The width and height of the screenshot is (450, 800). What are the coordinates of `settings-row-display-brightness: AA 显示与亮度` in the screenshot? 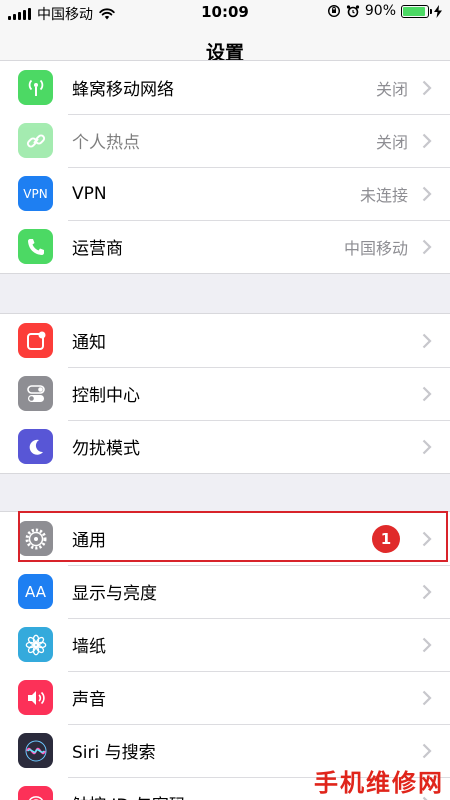 It's located at (225, 591).